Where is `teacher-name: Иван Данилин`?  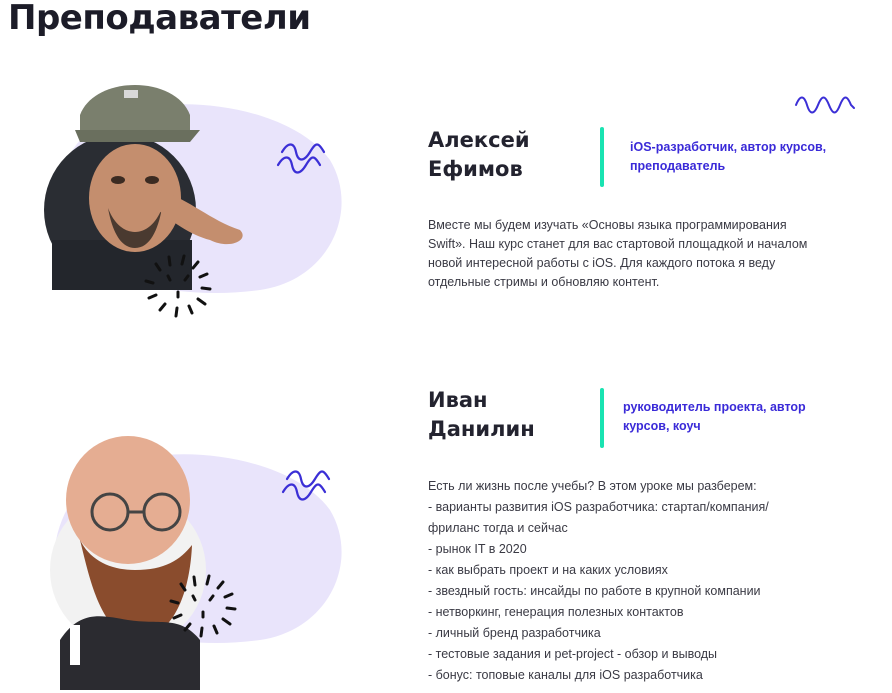
teacher-name: Иван Данилин is located at coordinates (481, 414).